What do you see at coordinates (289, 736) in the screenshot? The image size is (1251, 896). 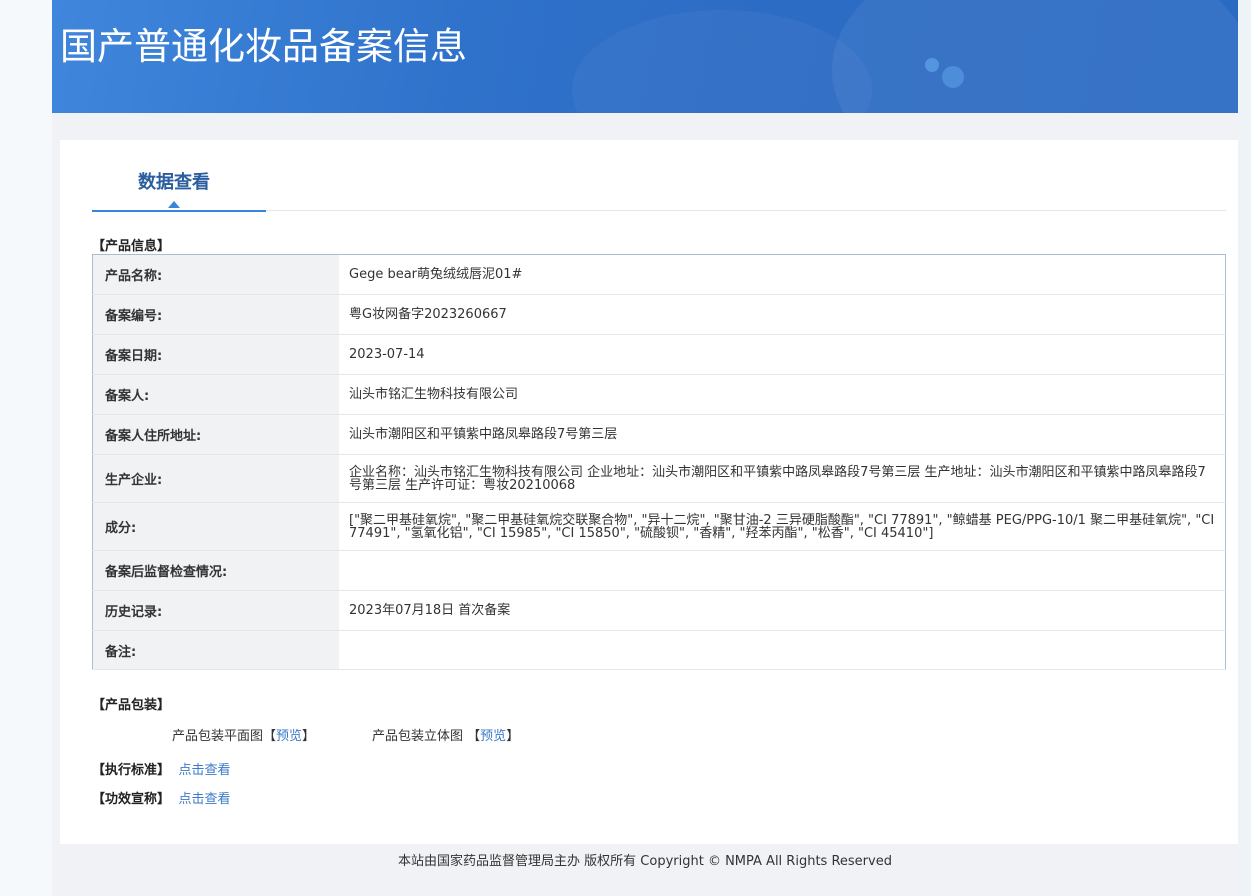 I see `packaging-flat-preview-link: 预览` at bounding box center [289, 736].